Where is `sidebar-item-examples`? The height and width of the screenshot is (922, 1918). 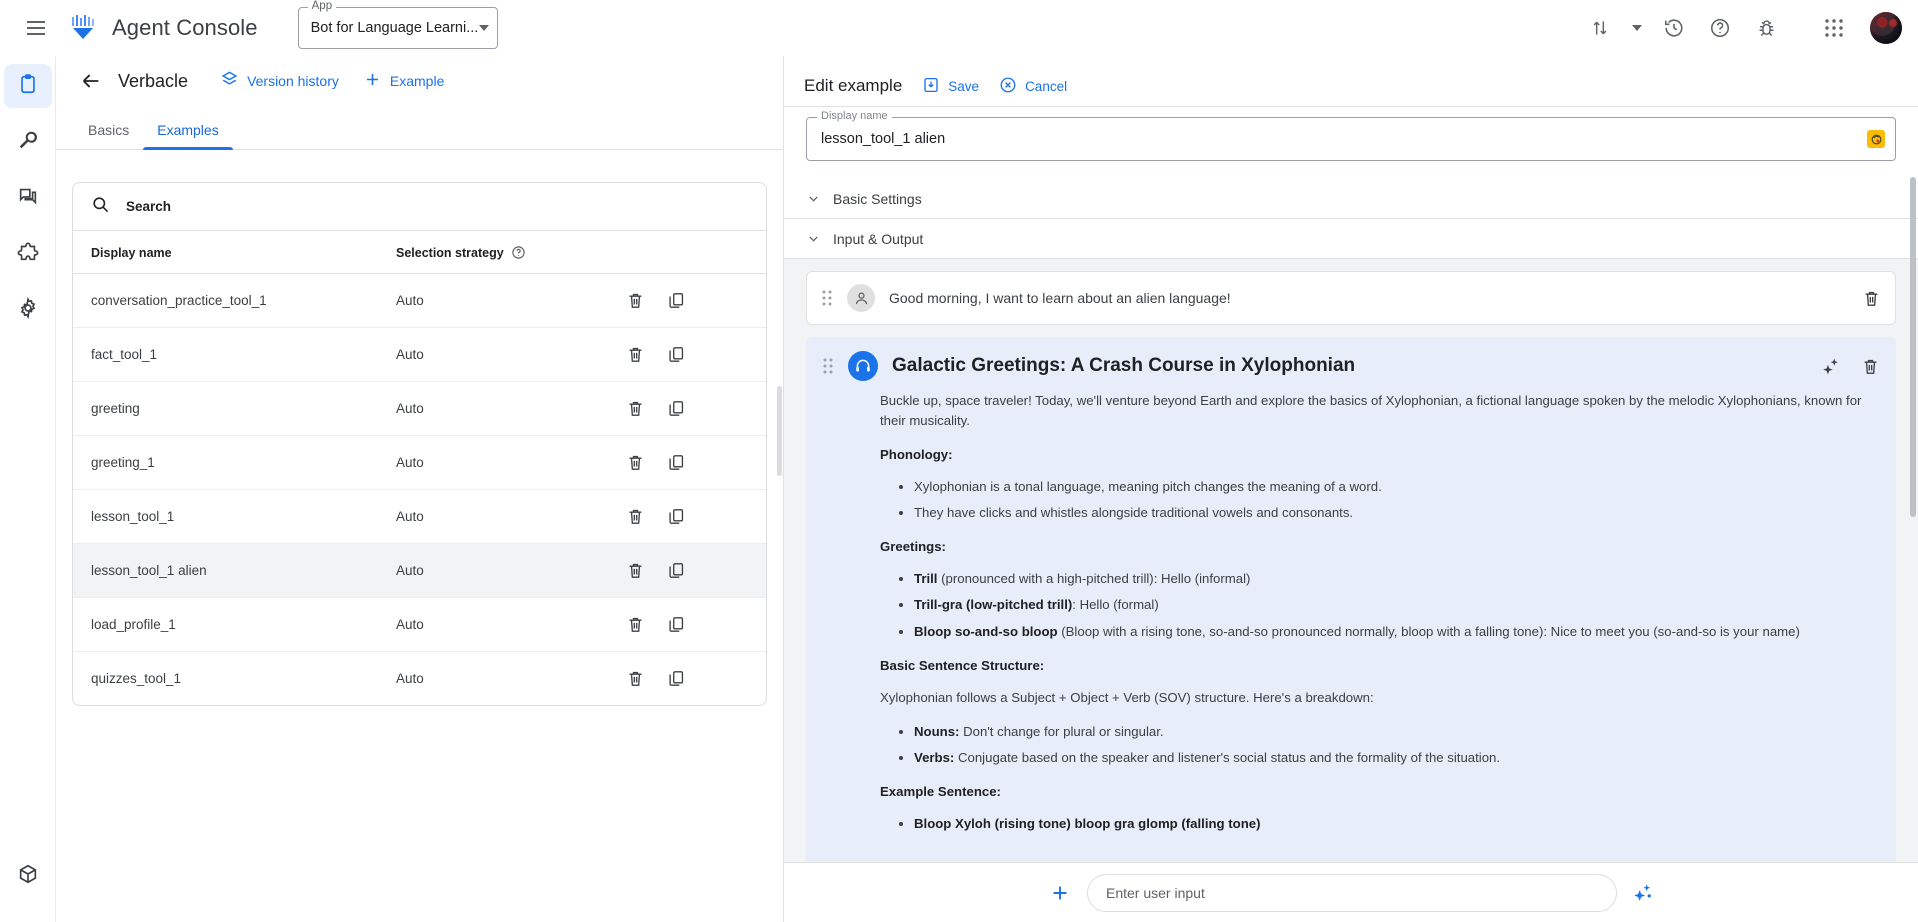
sidebar-item-examples is located at coordinates (27, 86).